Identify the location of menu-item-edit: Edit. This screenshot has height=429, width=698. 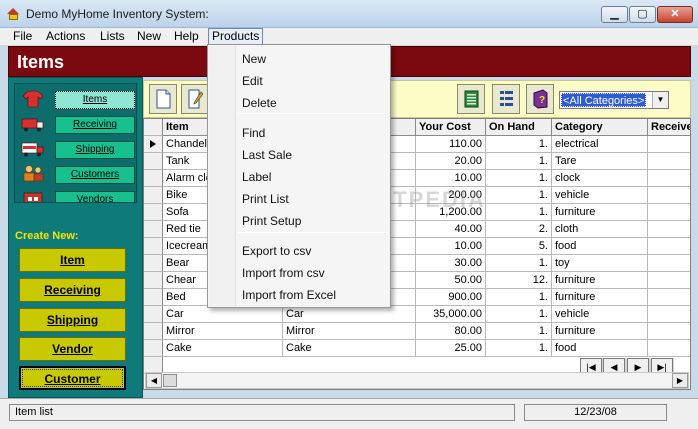
(299, 81).